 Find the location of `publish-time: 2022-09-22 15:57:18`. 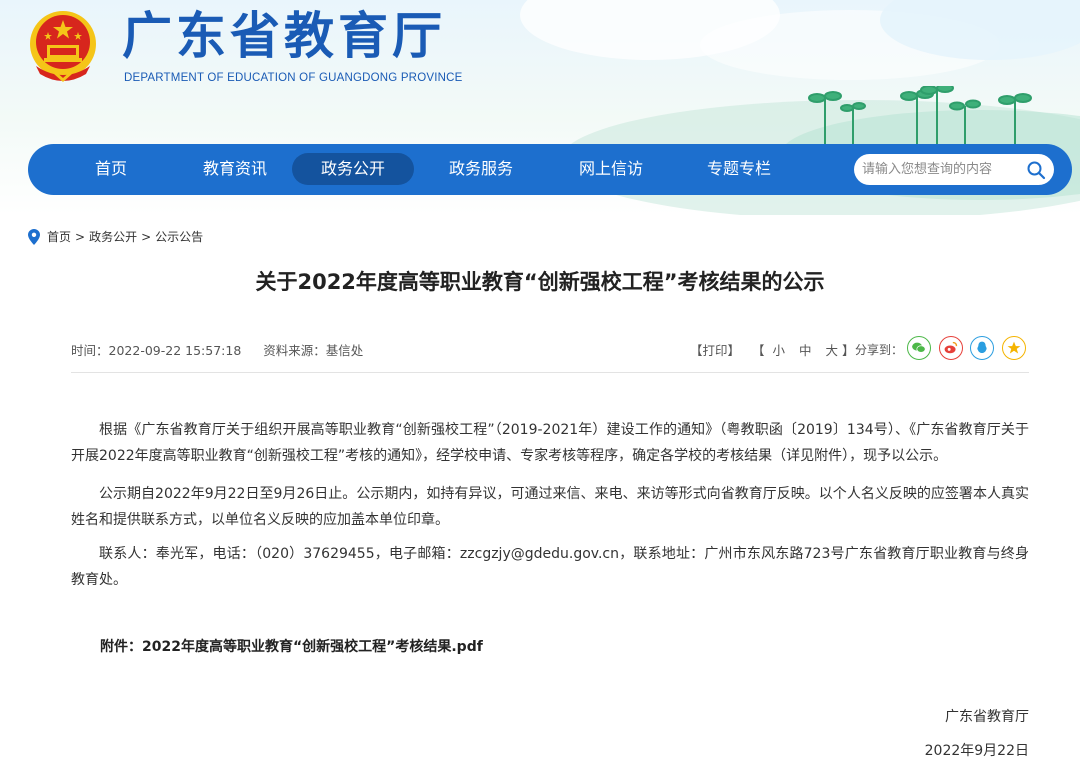

publish-time: 2022-09-22 15:57:18 is located at coordinates (175, 350).